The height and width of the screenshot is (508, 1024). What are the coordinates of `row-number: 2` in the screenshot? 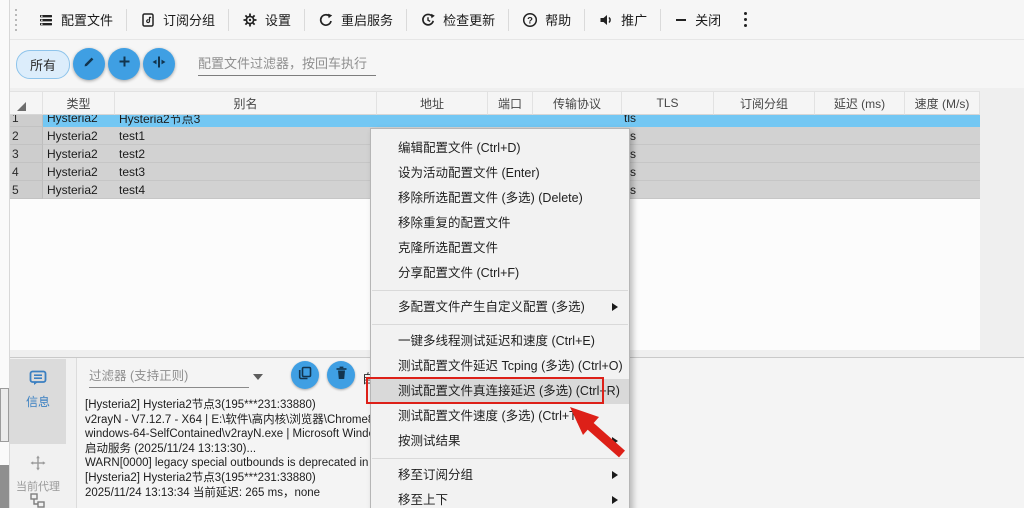 It's located at (26, 136).